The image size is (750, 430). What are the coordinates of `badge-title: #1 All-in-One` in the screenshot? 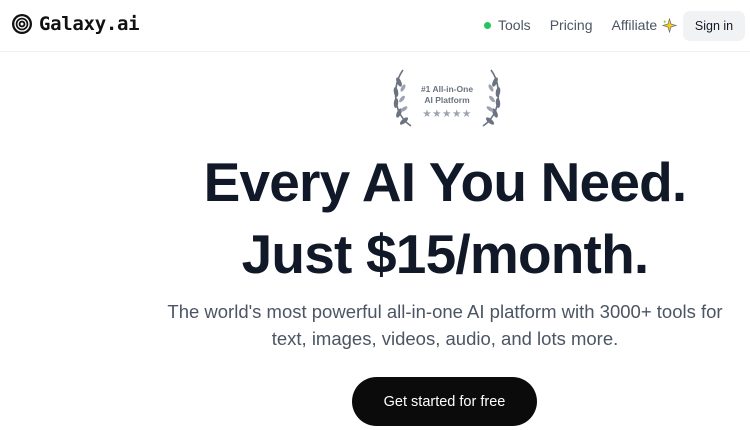 It's located at (447, 89).